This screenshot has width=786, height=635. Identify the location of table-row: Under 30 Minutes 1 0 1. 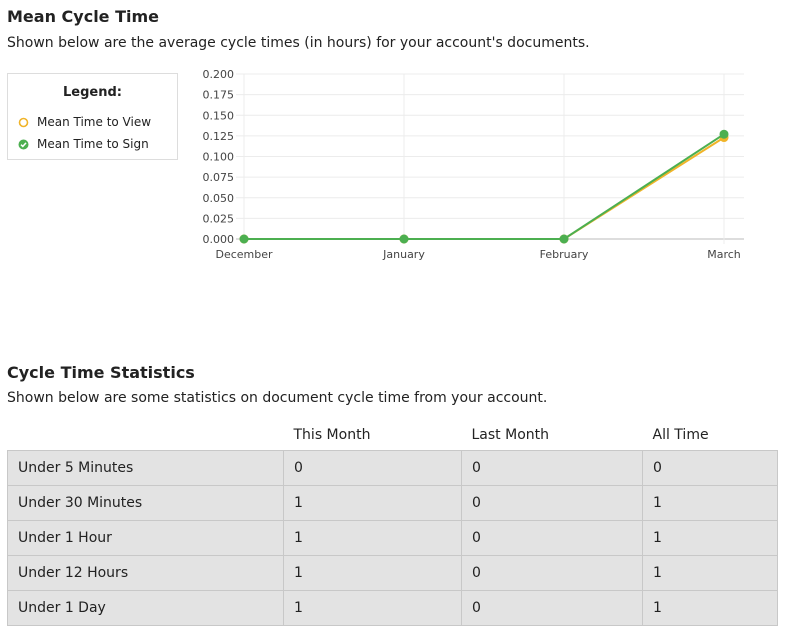
(392, 503).